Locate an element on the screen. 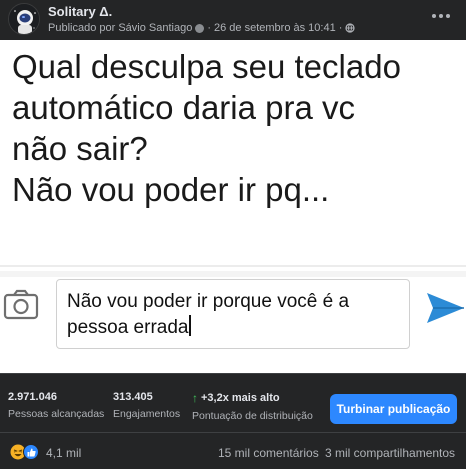 This screenshot has height=469, width=466. reach-label: Pessoas alcançadas is located at coordinates (56, 414).